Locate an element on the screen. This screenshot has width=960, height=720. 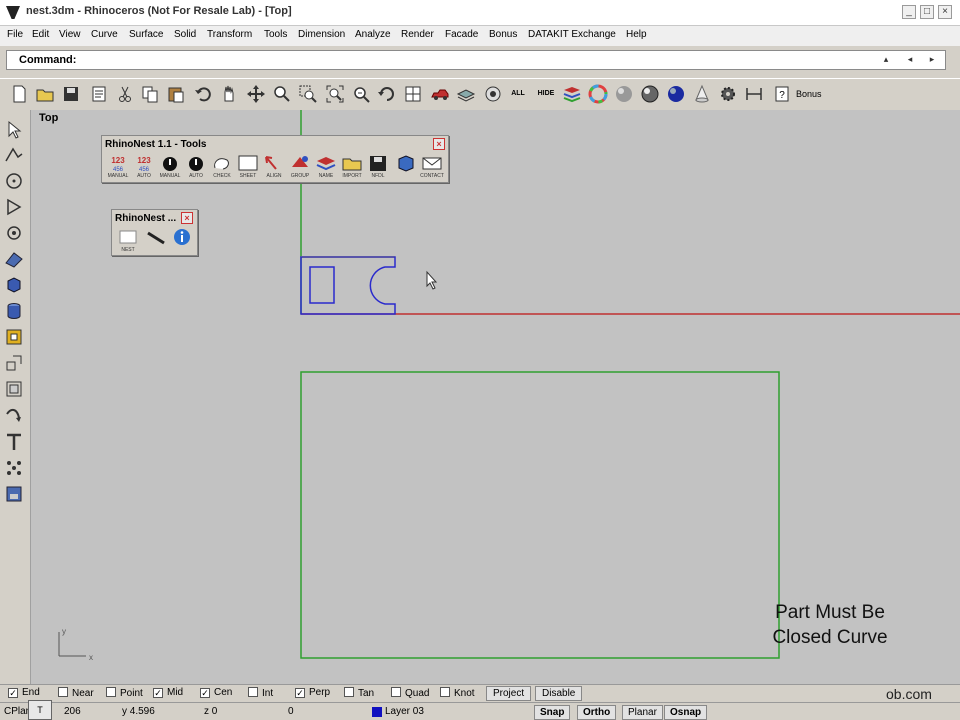
auto-nest-button: 123 456 AUTO is located at coordinates (144, 167).